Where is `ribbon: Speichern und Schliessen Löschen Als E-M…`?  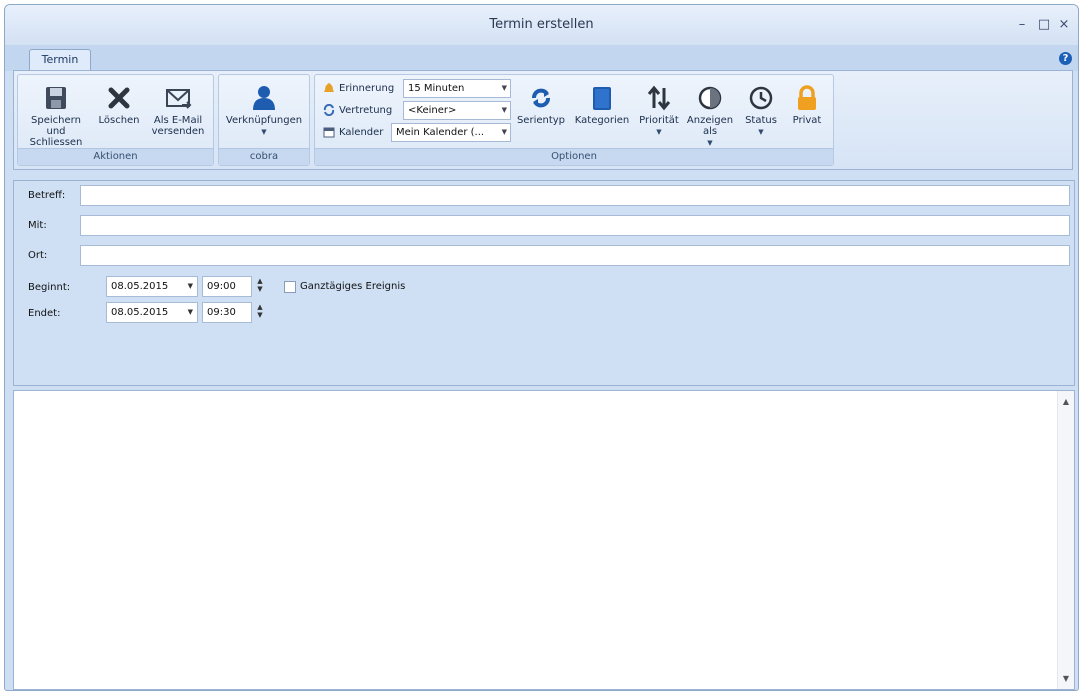
ribbon: Speichern und Schliessen Löschen Als E-M… is located at coordinates (543, 120).